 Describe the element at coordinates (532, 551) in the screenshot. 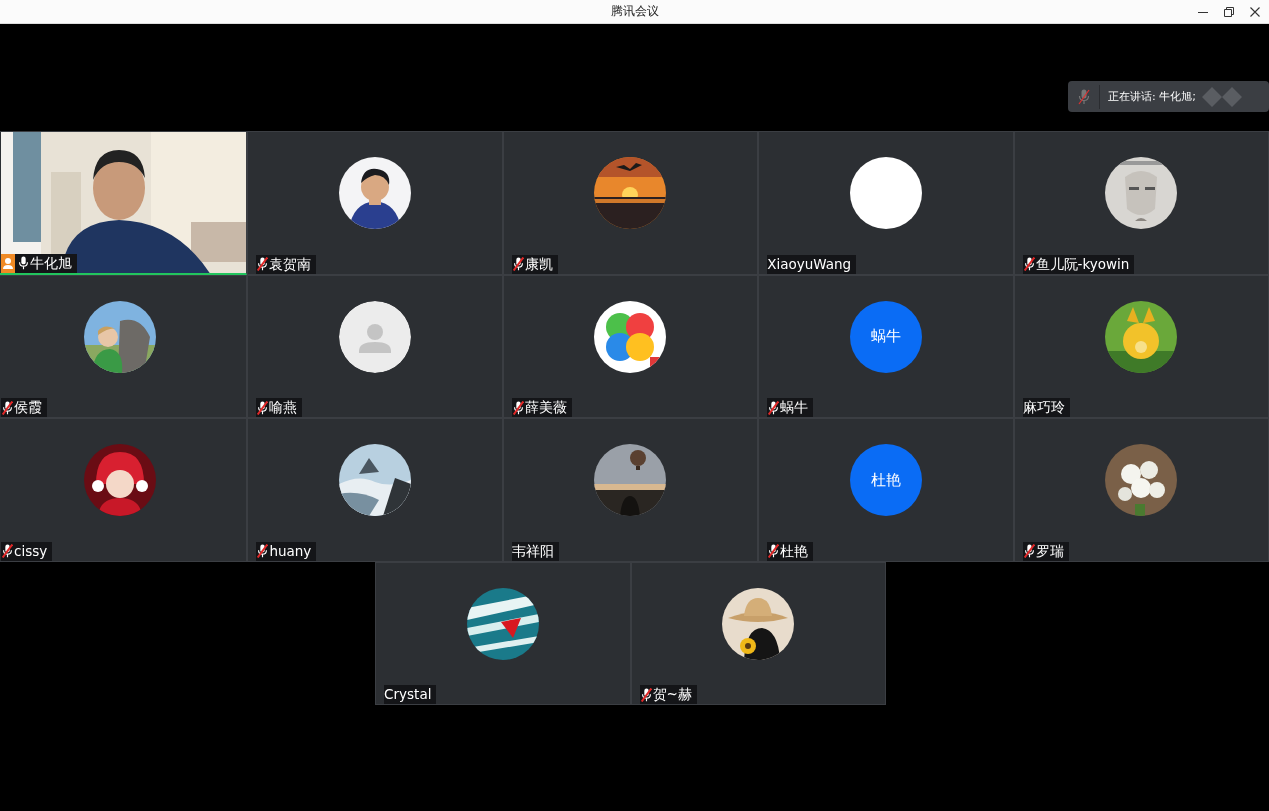

I see `participant-name: 韦祥阳` at that location.